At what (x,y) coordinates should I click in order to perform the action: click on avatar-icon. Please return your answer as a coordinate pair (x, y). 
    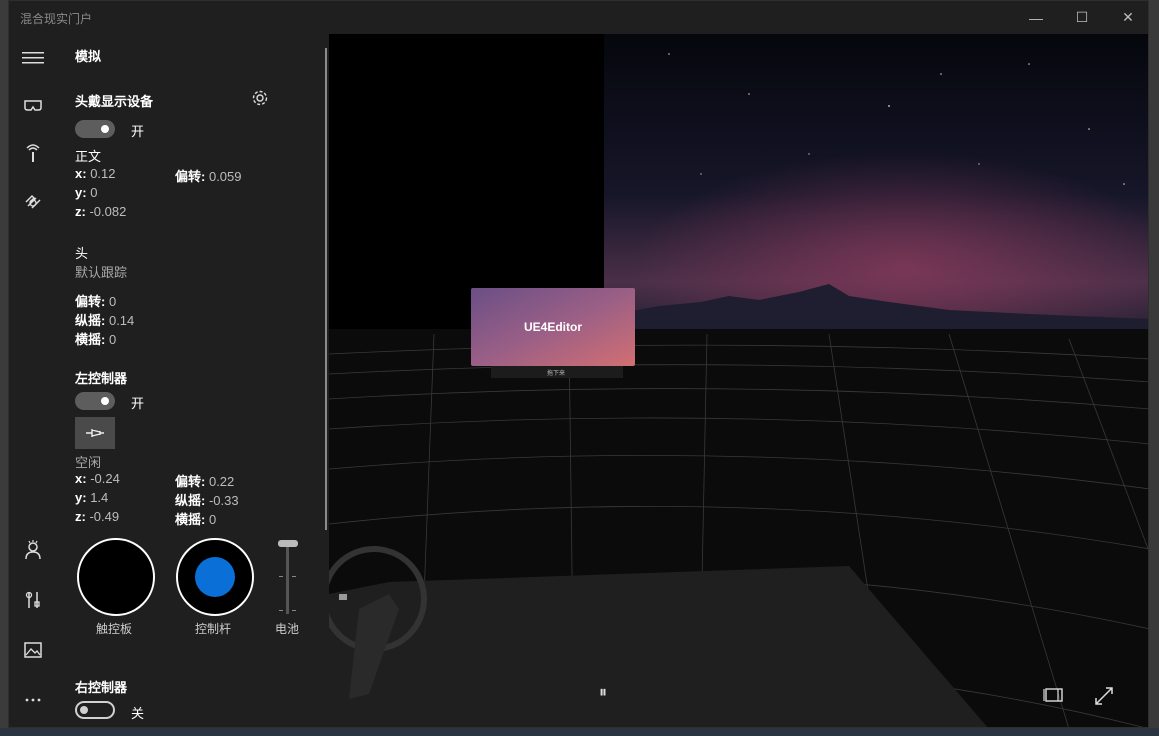
    Looking at the image, I should click on (33, 550).